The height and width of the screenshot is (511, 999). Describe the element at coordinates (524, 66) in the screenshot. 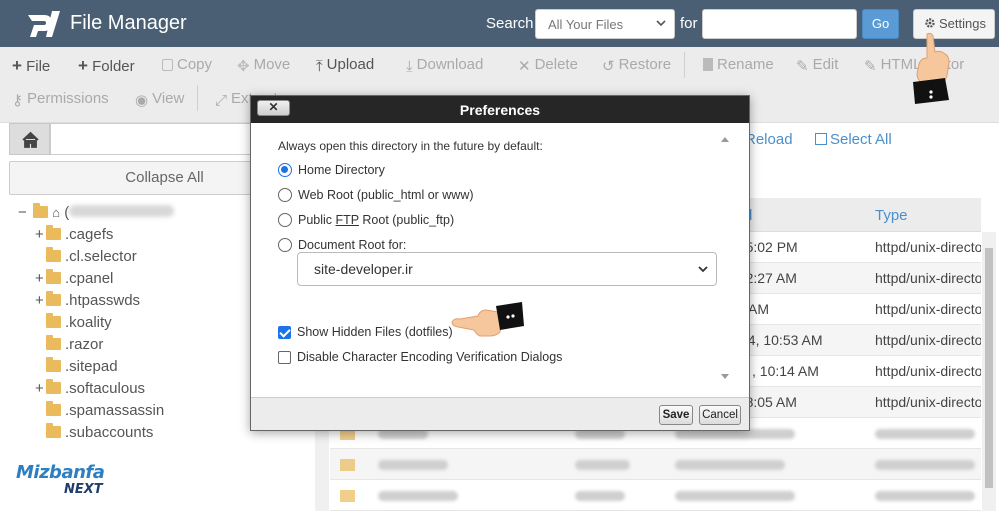

I see `delete-icon: ✕` at that location.